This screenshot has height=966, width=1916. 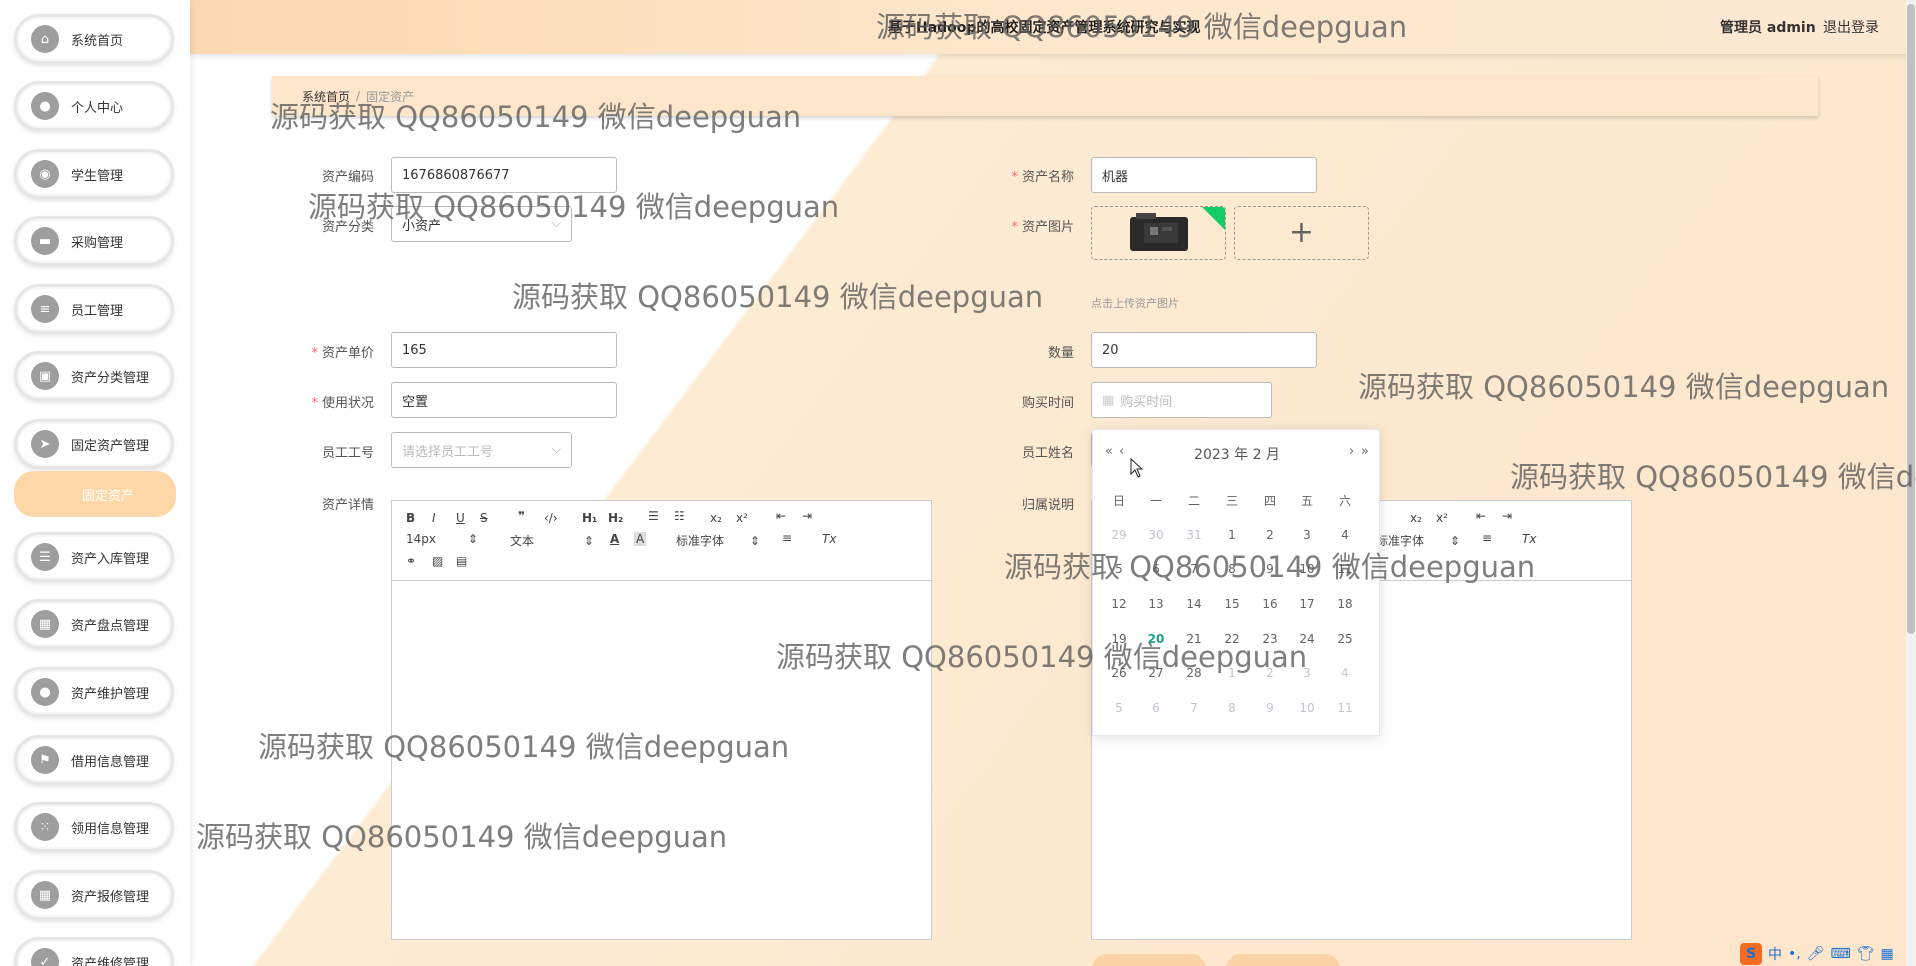 What do you see at coordinates (1775, 954) in the screenshot?
I see `ime-language: 中` at bounding box center [1775, 954].